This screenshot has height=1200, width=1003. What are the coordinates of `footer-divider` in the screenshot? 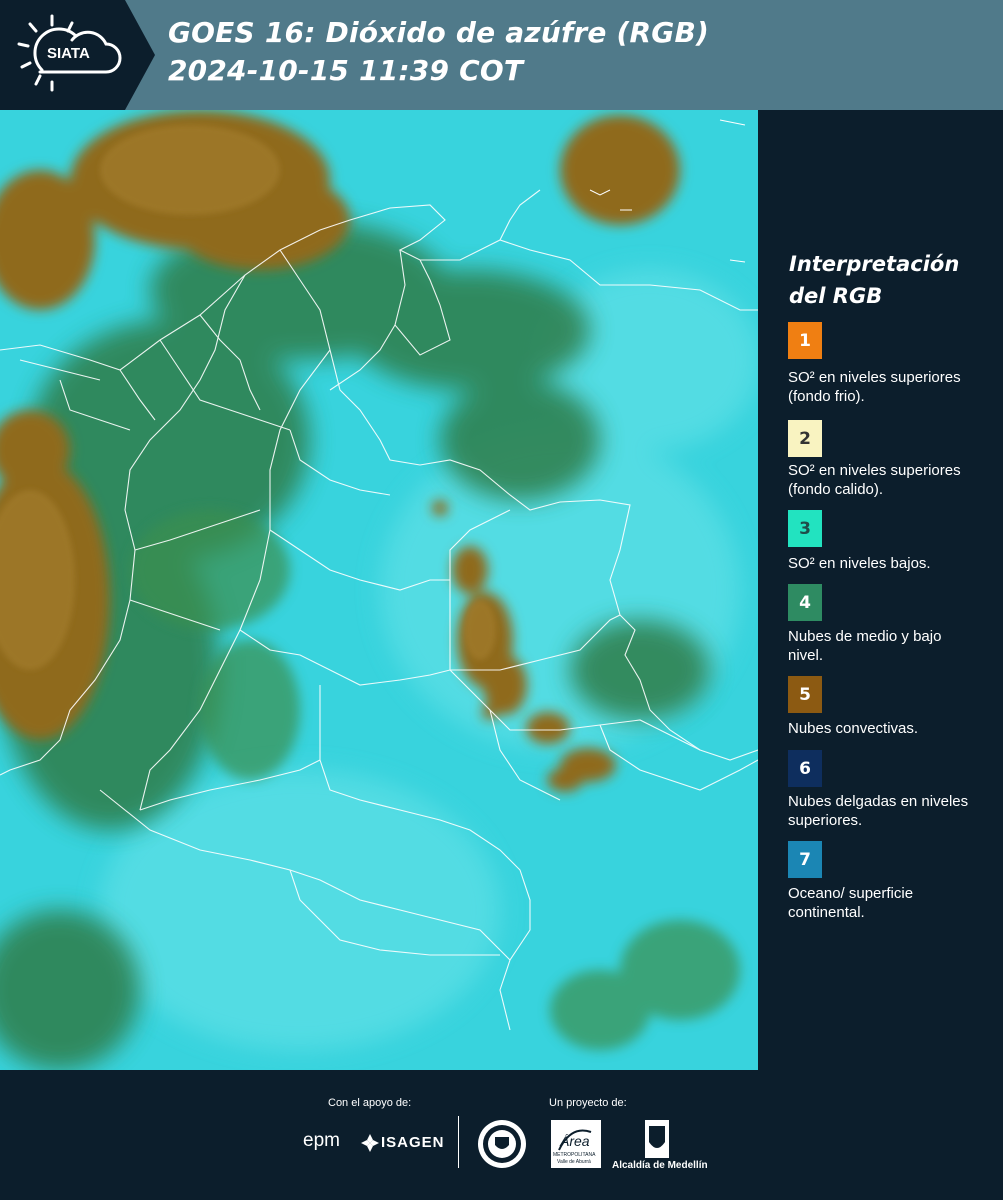 It's located at (458, 1142).